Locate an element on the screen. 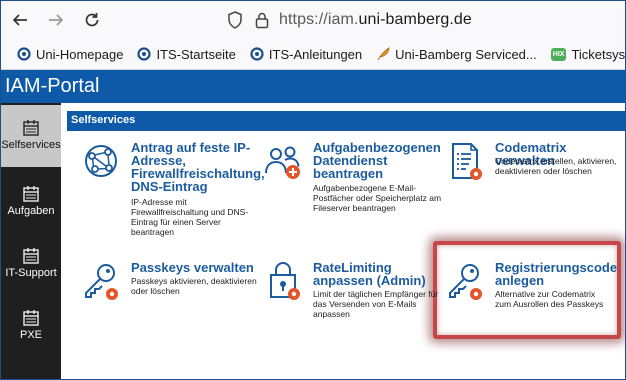 The image size is (626, 380). sidebar-item-pxe: PXE is located at coordinates (31, 326).